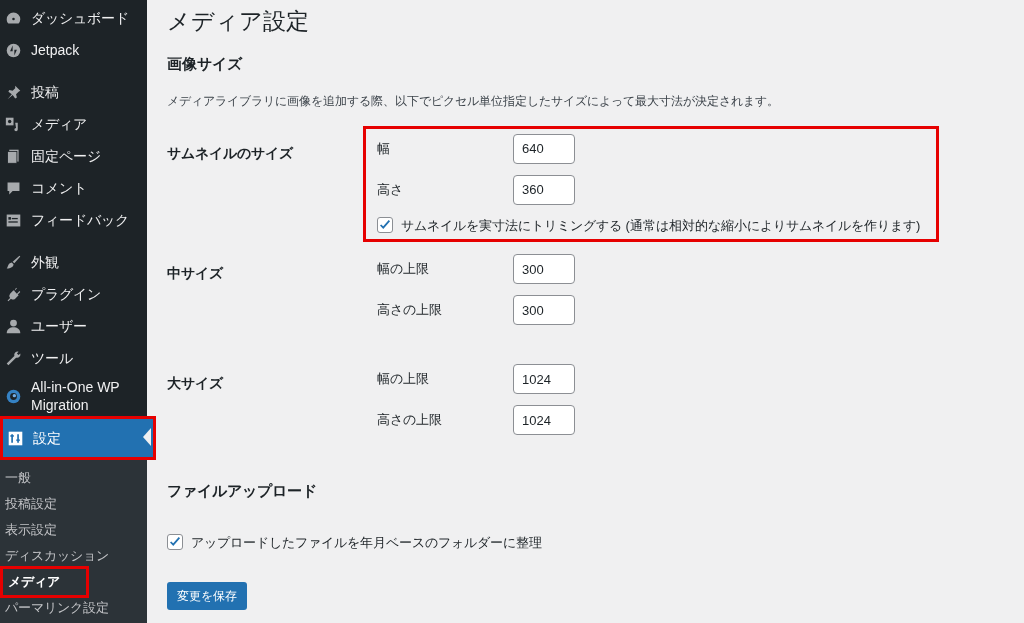 This screenshot has height=623, width=1024. What do you see at coordinates (73, 18) in the screenshot?
I see `sidebar-menu-item: ダッシュボード` at bounding box center [73, 18].